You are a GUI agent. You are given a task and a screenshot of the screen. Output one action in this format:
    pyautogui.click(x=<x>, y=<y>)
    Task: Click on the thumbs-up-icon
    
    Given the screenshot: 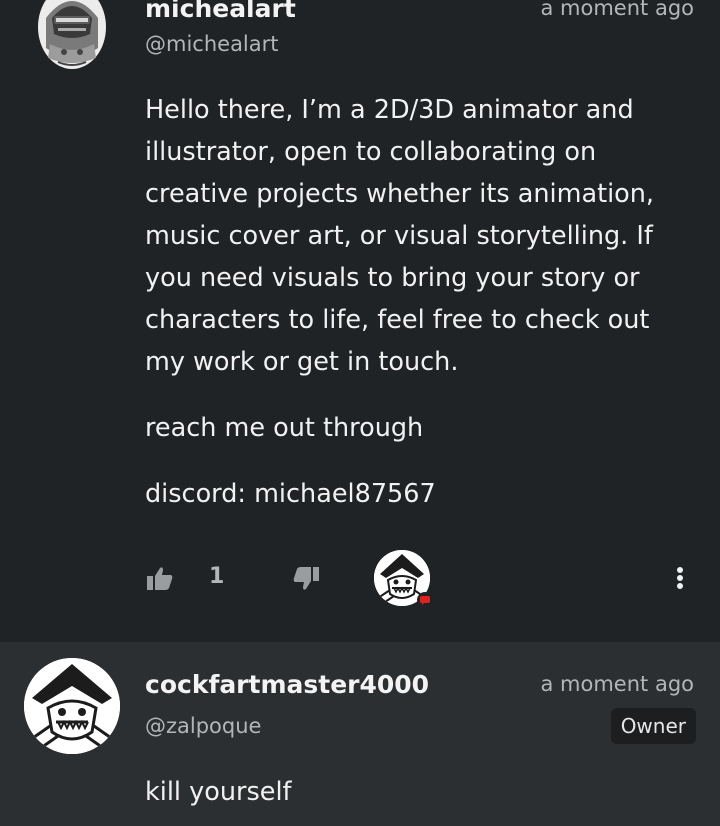 What is the action you would take?
    pyautogui.click(x=160, y=578)
    